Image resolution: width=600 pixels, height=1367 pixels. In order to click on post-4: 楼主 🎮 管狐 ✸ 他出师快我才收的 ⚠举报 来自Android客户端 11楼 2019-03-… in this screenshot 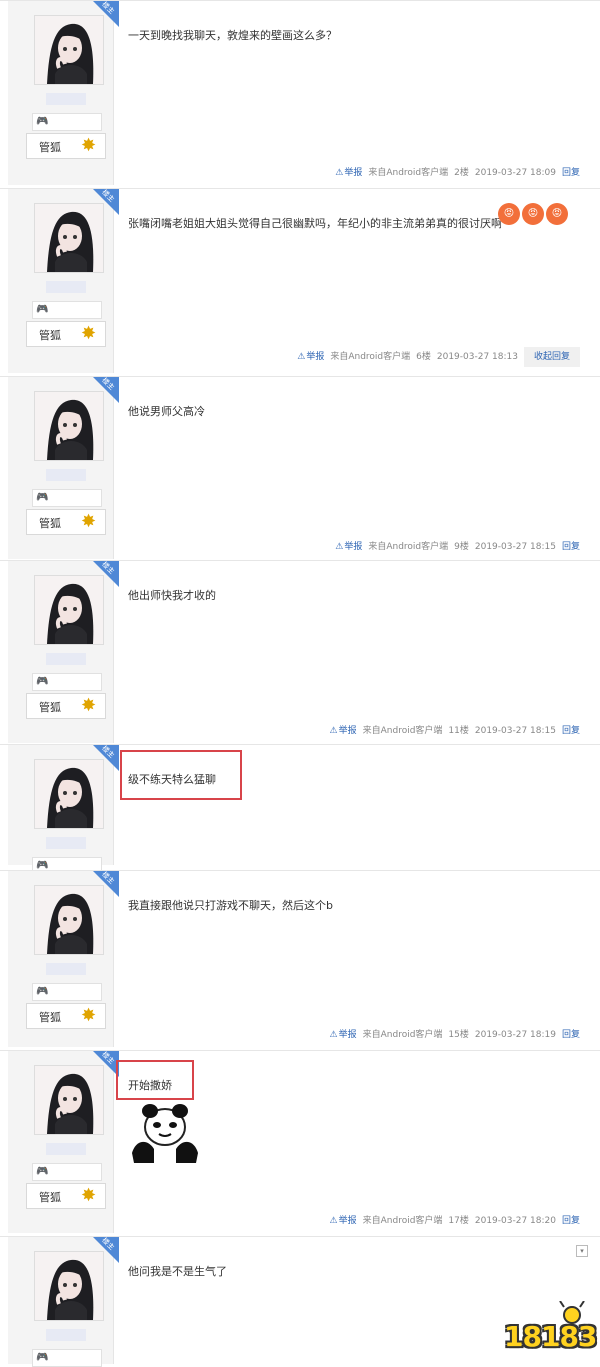, I will do `click(300, 651)`.